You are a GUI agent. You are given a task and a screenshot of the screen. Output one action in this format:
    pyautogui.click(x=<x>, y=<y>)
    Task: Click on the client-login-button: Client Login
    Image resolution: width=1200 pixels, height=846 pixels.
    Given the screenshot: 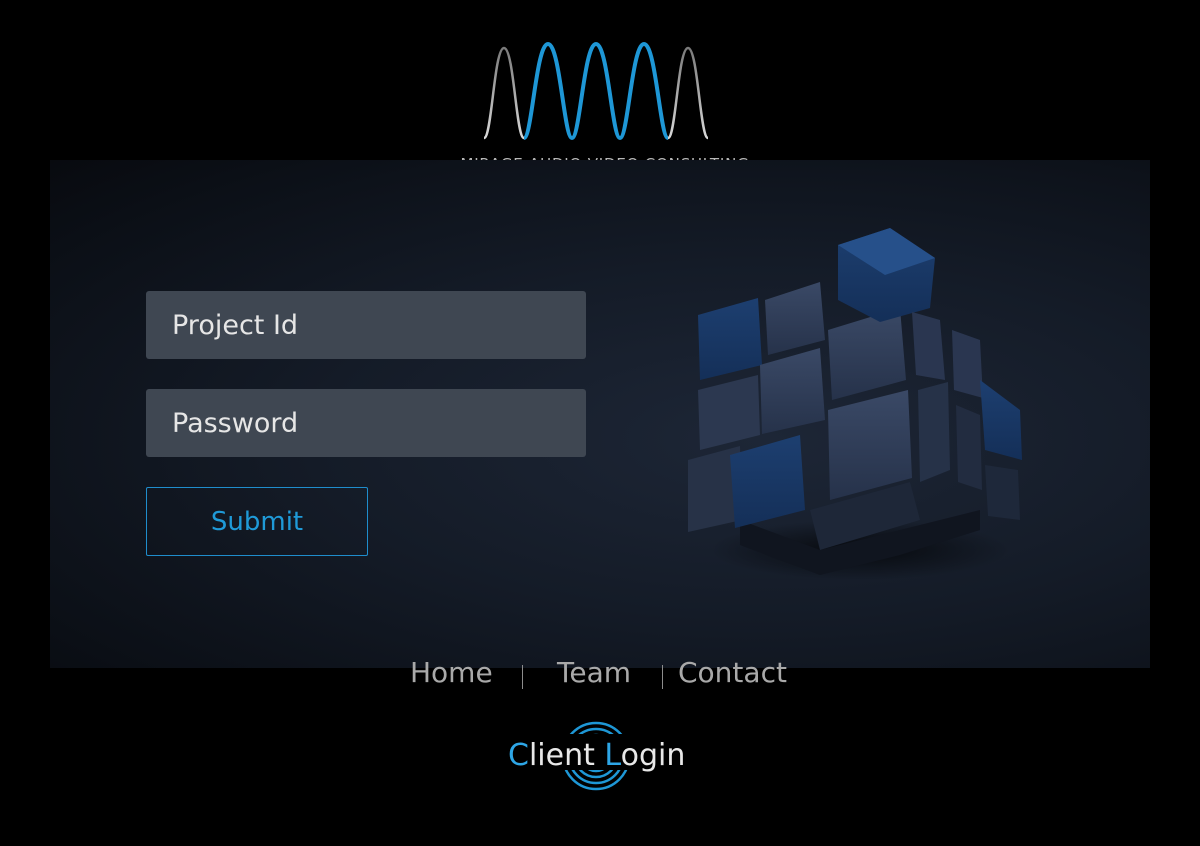 What is the action you would take?
    pyautogui.click(x=600, y=758)
    